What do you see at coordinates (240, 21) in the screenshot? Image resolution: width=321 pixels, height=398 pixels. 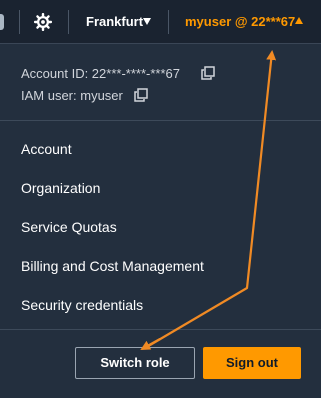 I see `user-menu-button: myuser @ 22***67` at bounding box center [240, 21].